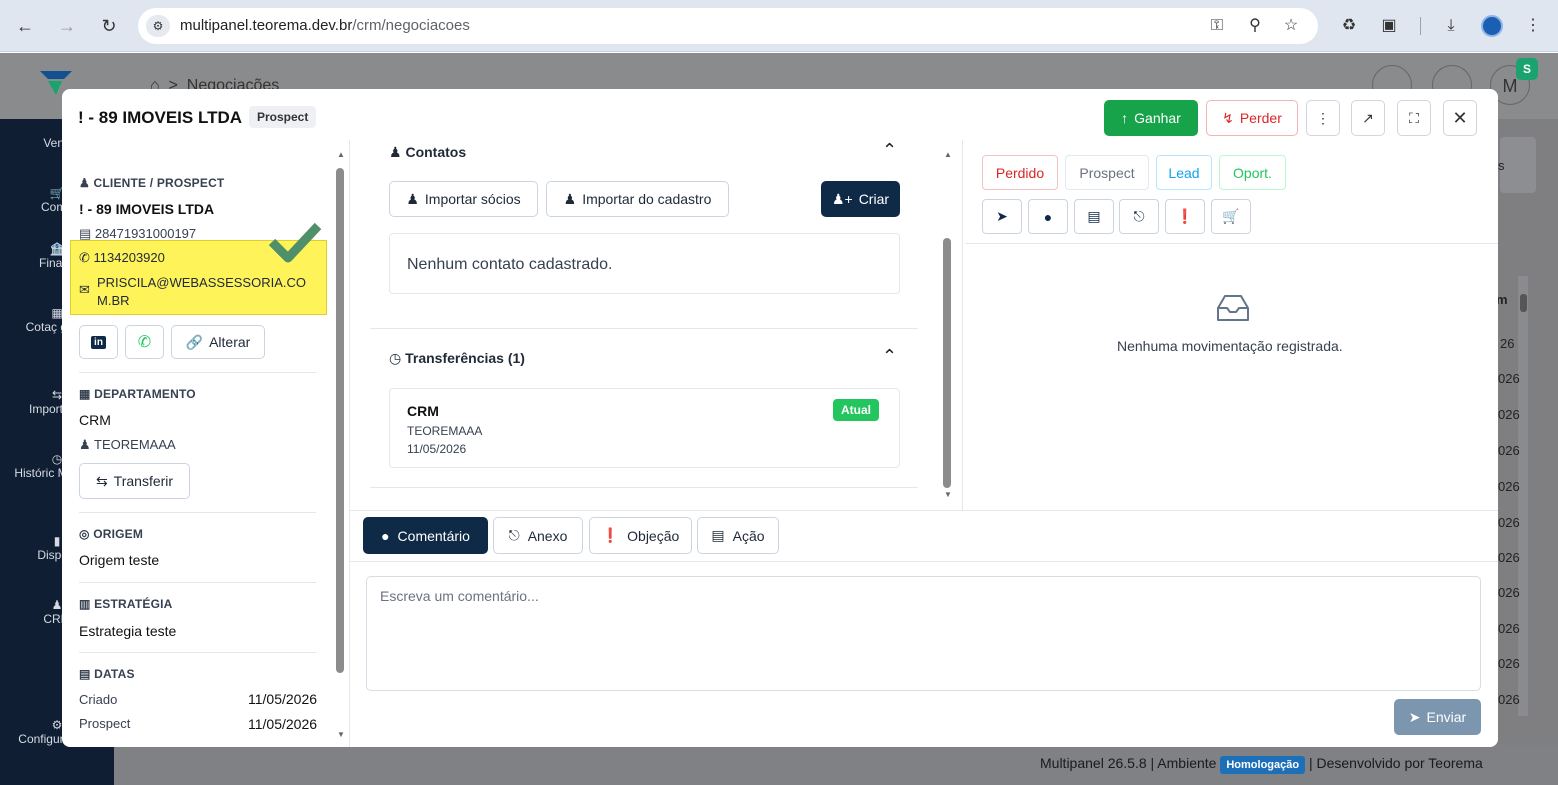 The height and width of the screenshot is (785, 1558). Describe the element at coordinates (1228, 117) in the screenshot. I see `arrow-down-icon: ↯` at that location.